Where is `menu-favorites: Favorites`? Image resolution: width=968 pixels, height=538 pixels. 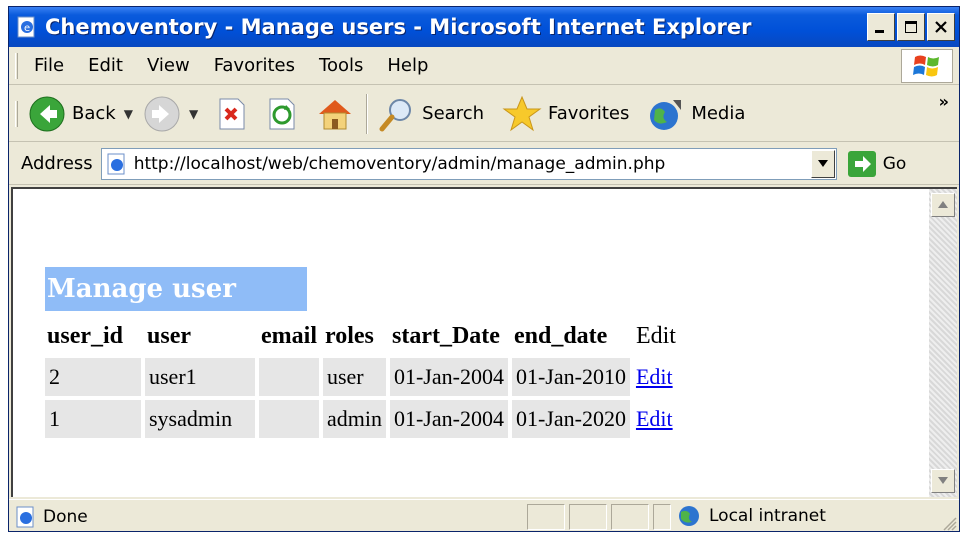
menu-favorites: Favorites is located at coordinates (254, 65).